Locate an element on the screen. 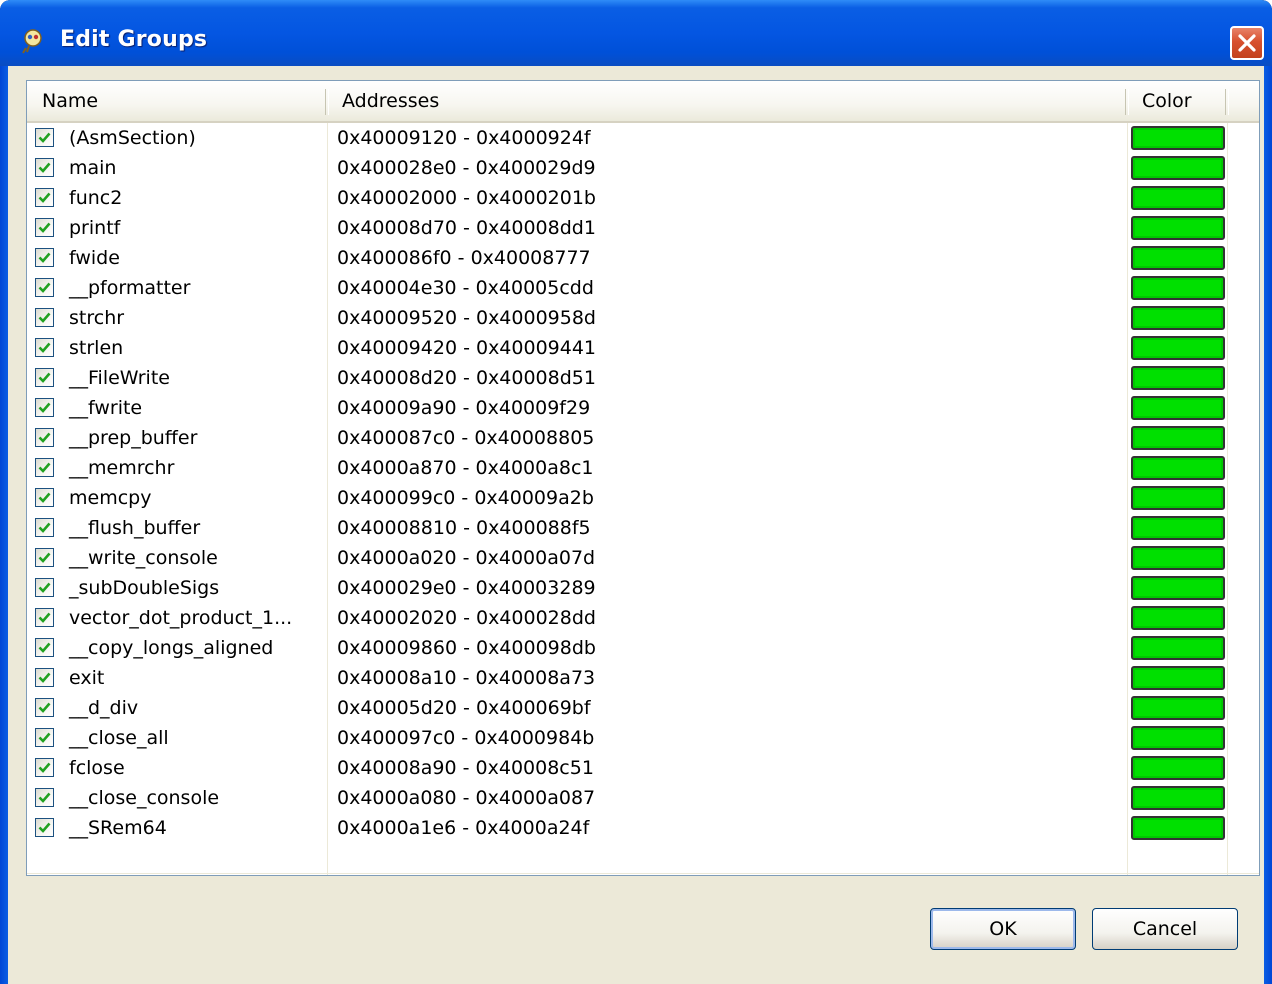  table-row: strlen 0x40009420 - 0x40009441 is located at coordinates (643, 348).